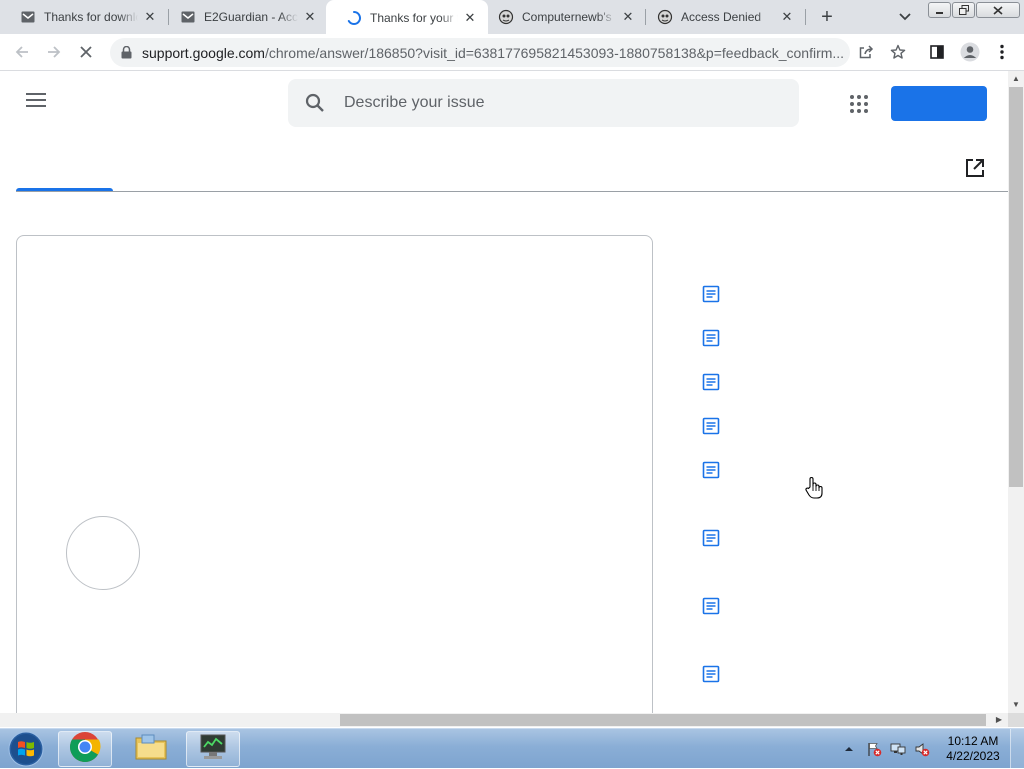 The width and height of the screenshot is (1024, 769). What do you see at coordinates (1002, 52) in the screenshot?
I see `browser-menu-icon` at bounding box center [1002, 52].